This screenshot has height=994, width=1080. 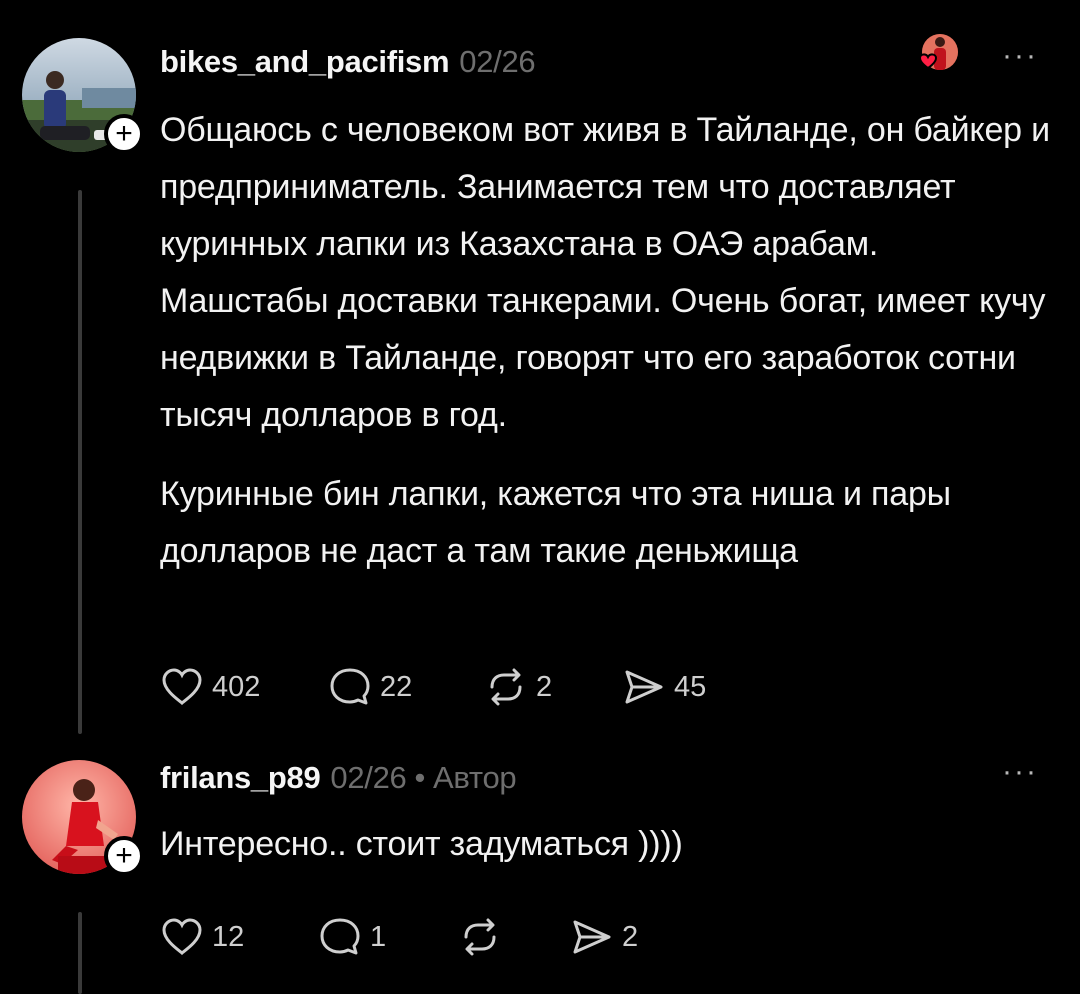 What do you see at coordinates (83, 818) in the screenshot?
I see `post-2-avatar-wrap: +` at bounding box center [83, 818].